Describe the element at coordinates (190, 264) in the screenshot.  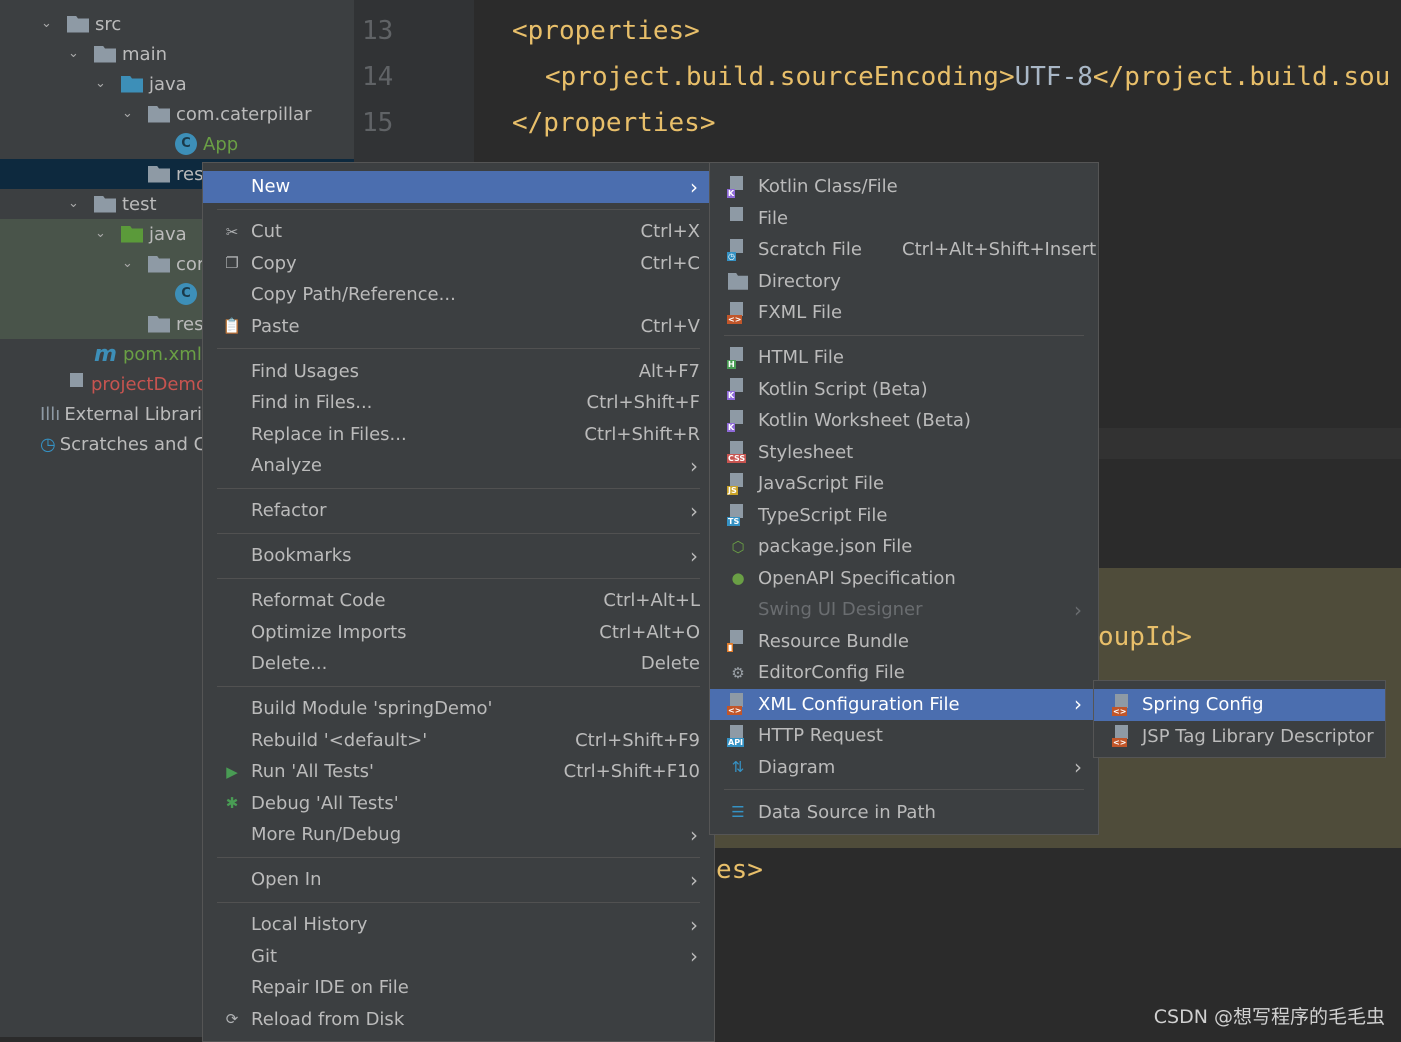
I see `tree-item-label: cor` at that location.